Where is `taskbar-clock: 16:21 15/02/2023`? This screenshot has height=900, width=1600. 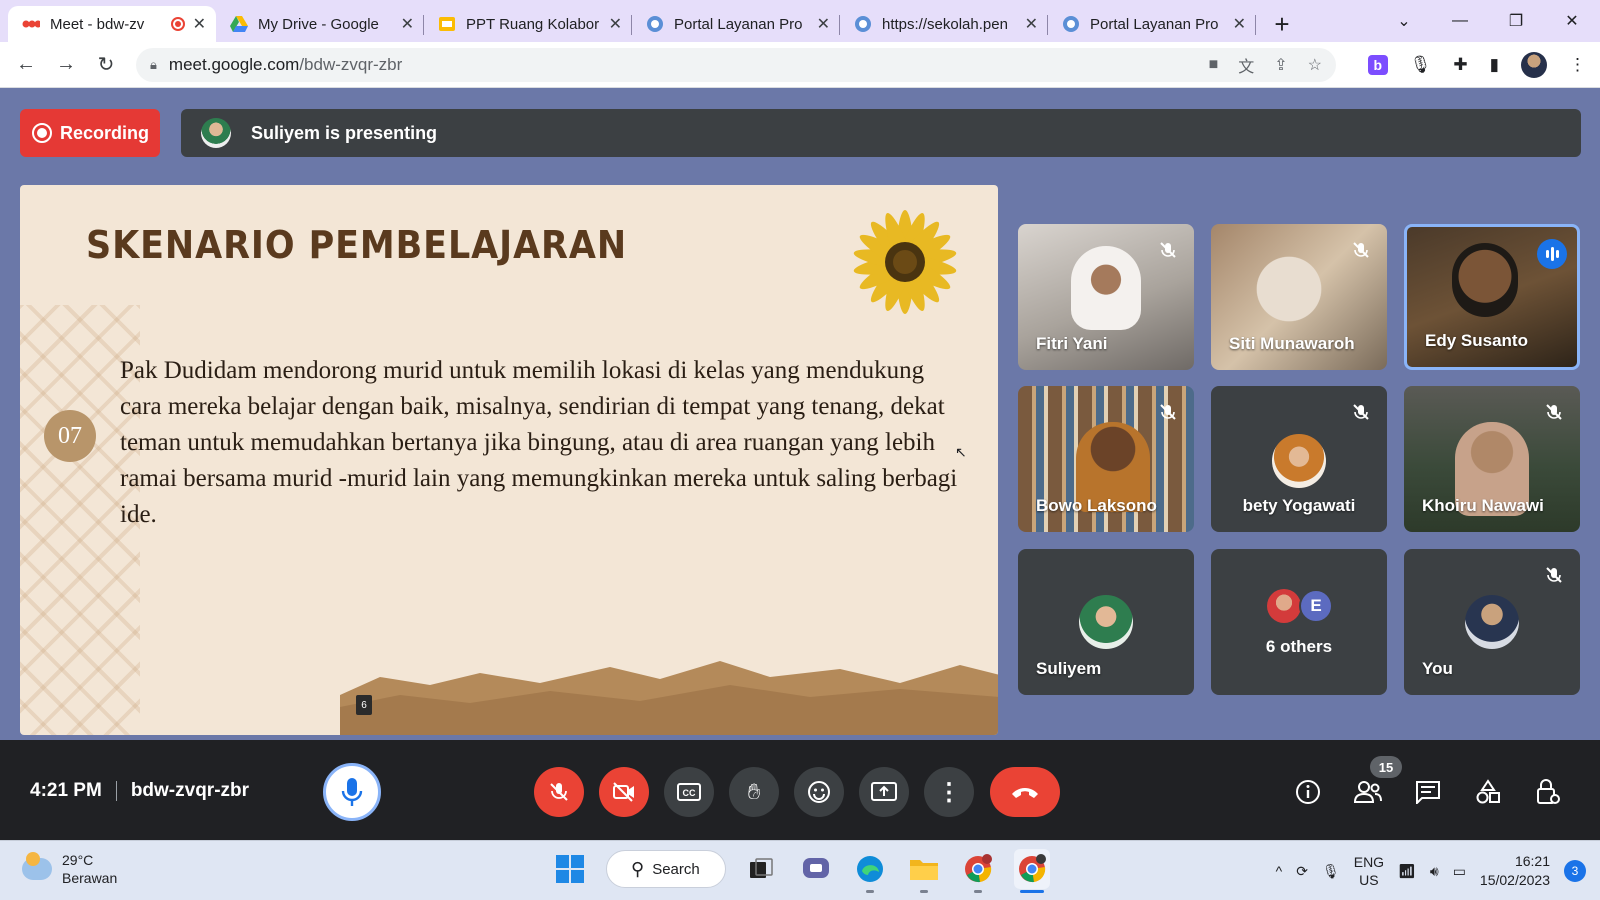
taskbar-clock: 16:21 15/02/2023 is located at coordinates (1515, 871).